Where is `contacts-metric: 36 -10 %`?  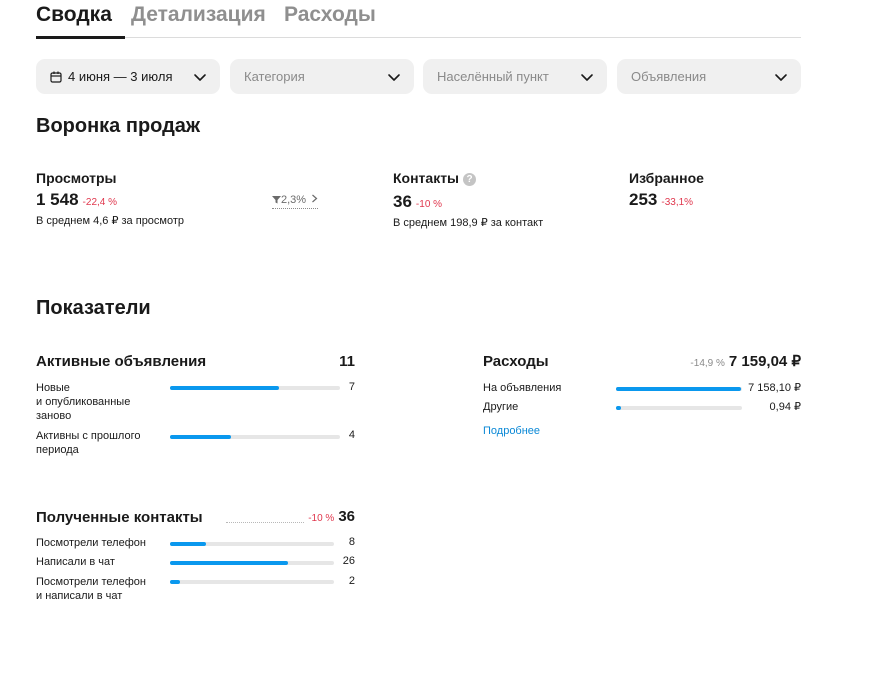
contacts-metric: 36 -10 % is located at coordinates (417, 202).